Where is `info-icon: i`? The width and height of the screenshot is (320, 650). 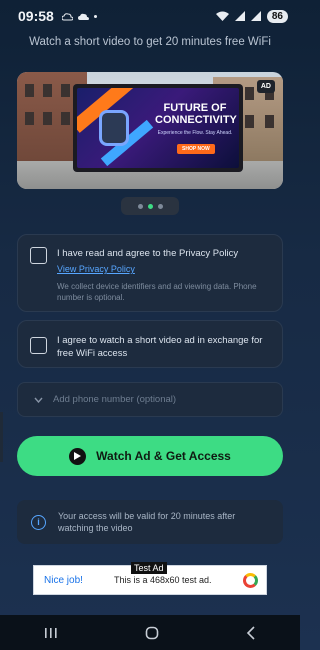 info-icon: i is located at coordinates (38, 522).